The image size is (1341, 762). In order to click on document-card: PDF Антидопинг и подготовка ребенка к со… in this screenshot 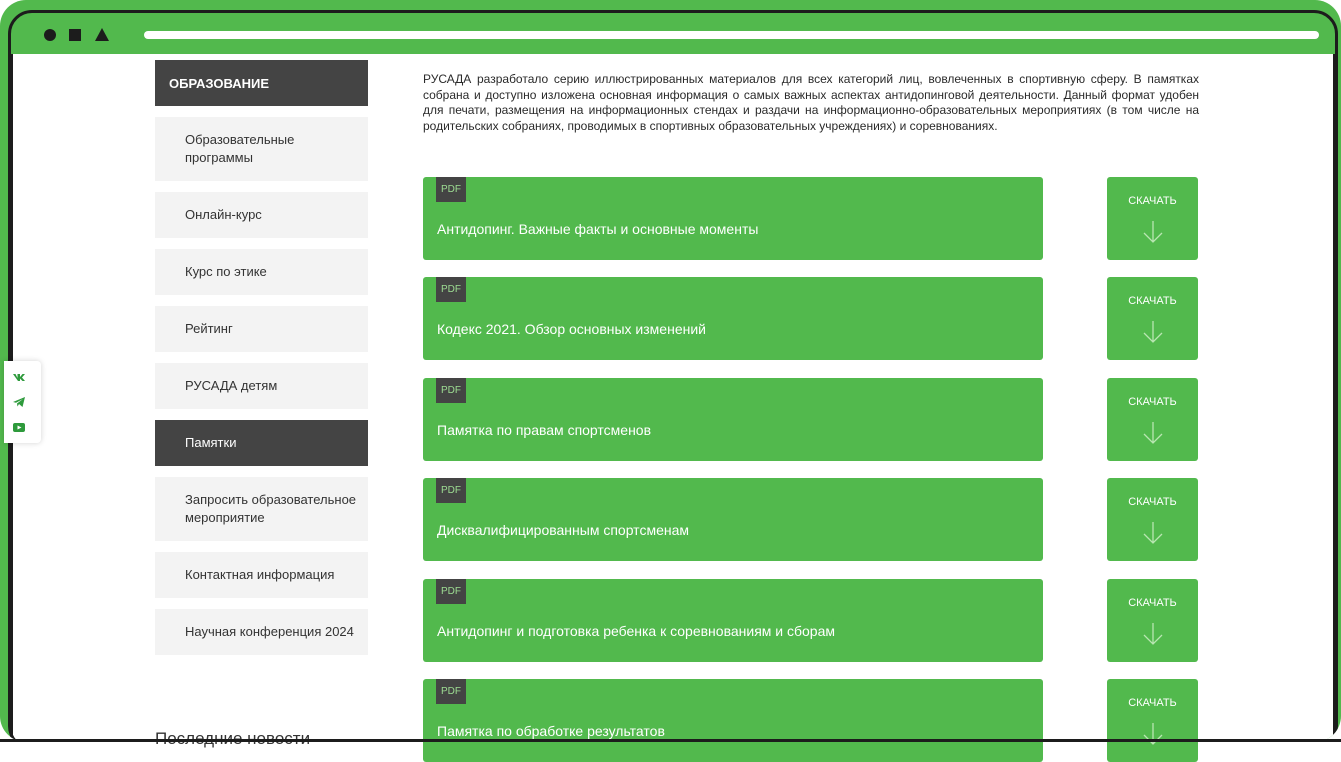, I will do `click(733, 620)`.